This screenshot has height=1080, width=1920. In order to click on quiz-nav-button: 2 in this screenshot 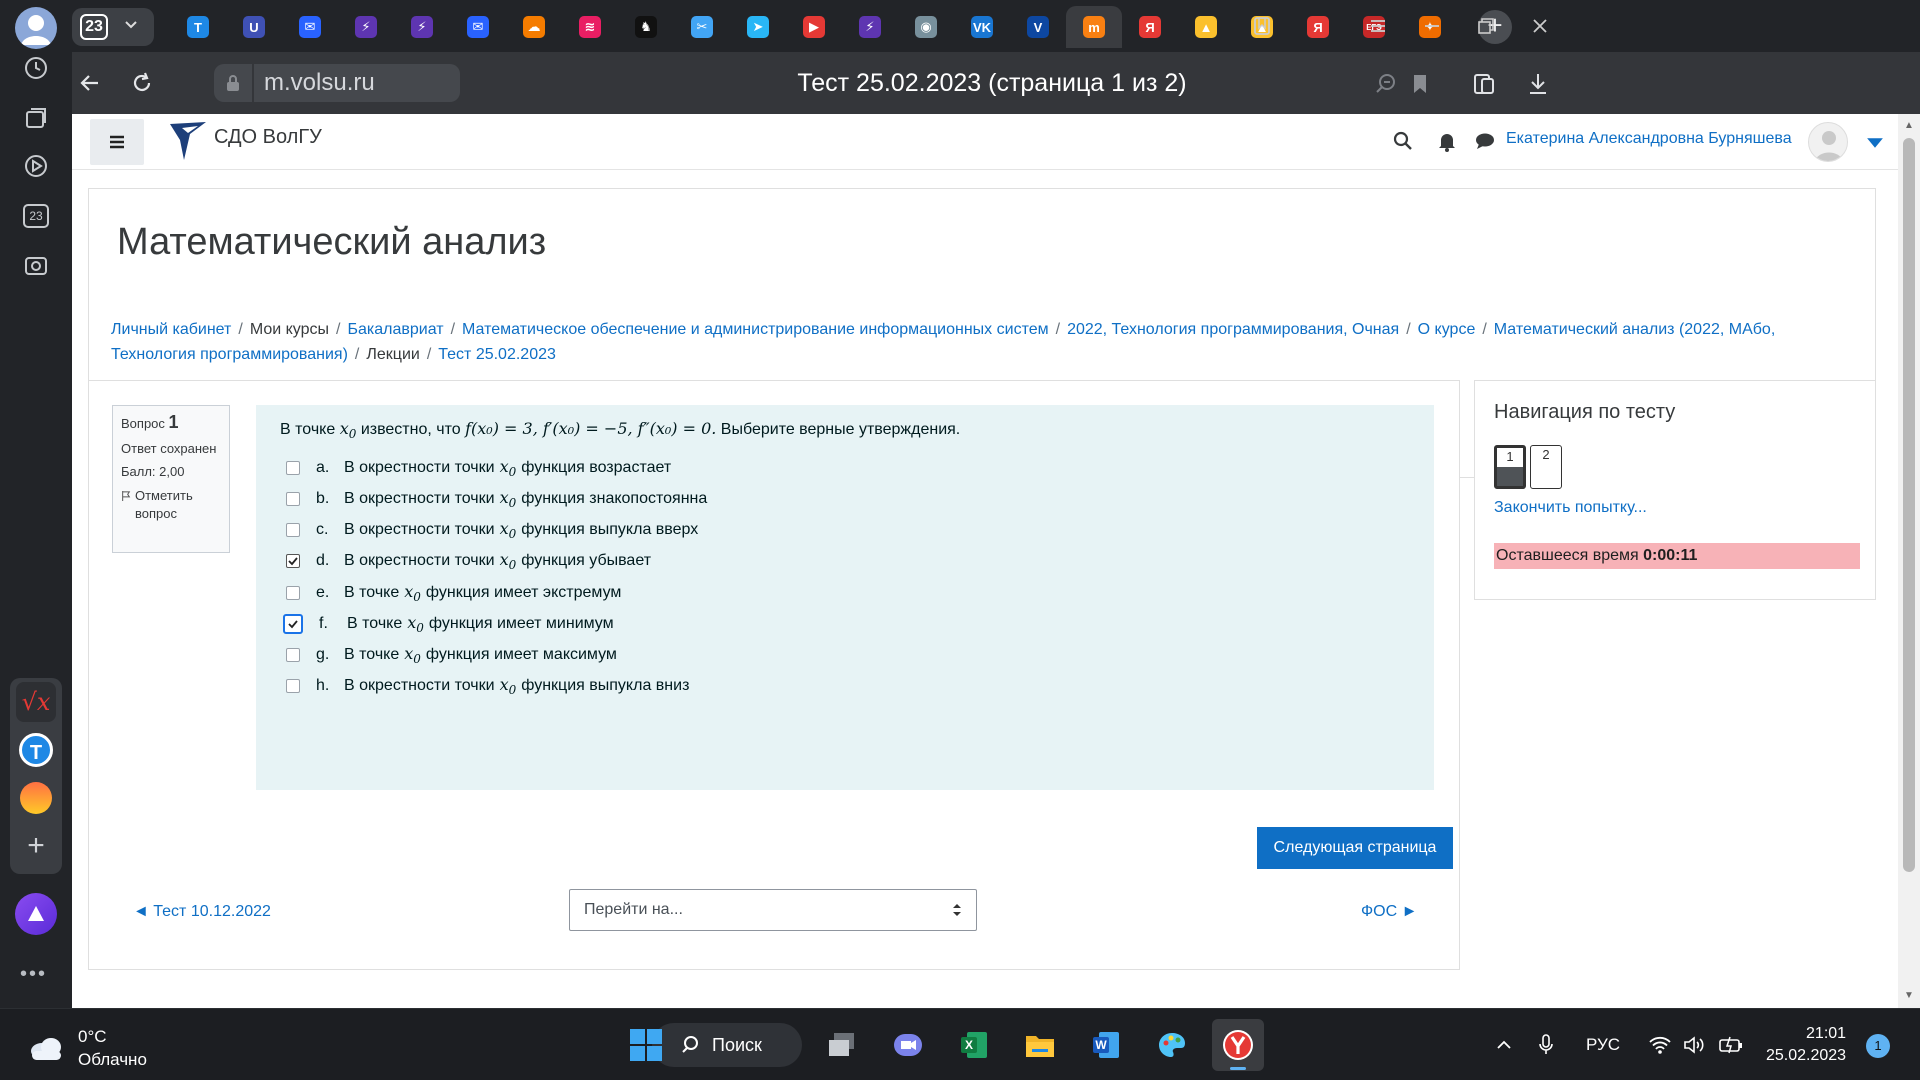, I will do `click(1546, 467)`.